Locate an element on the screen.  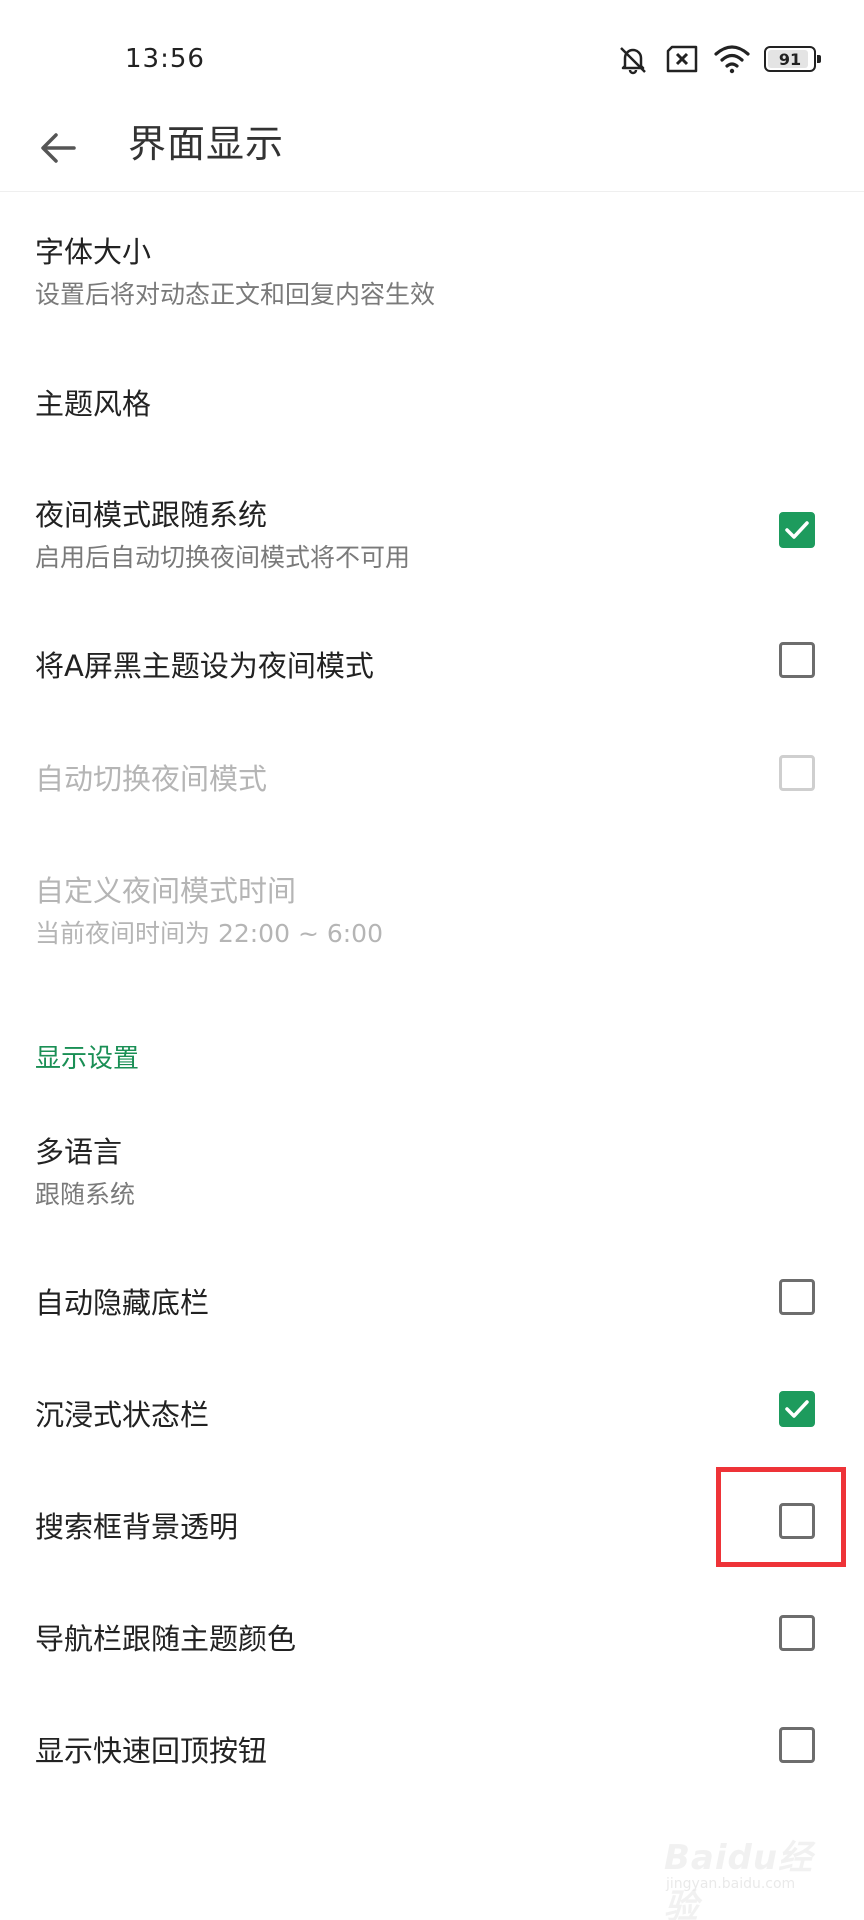
setting-custom-night-time: 自定义夜间模式时间 当前夜间时间为 22:00 ~ 6:00 is located at coordinates (432, 915).